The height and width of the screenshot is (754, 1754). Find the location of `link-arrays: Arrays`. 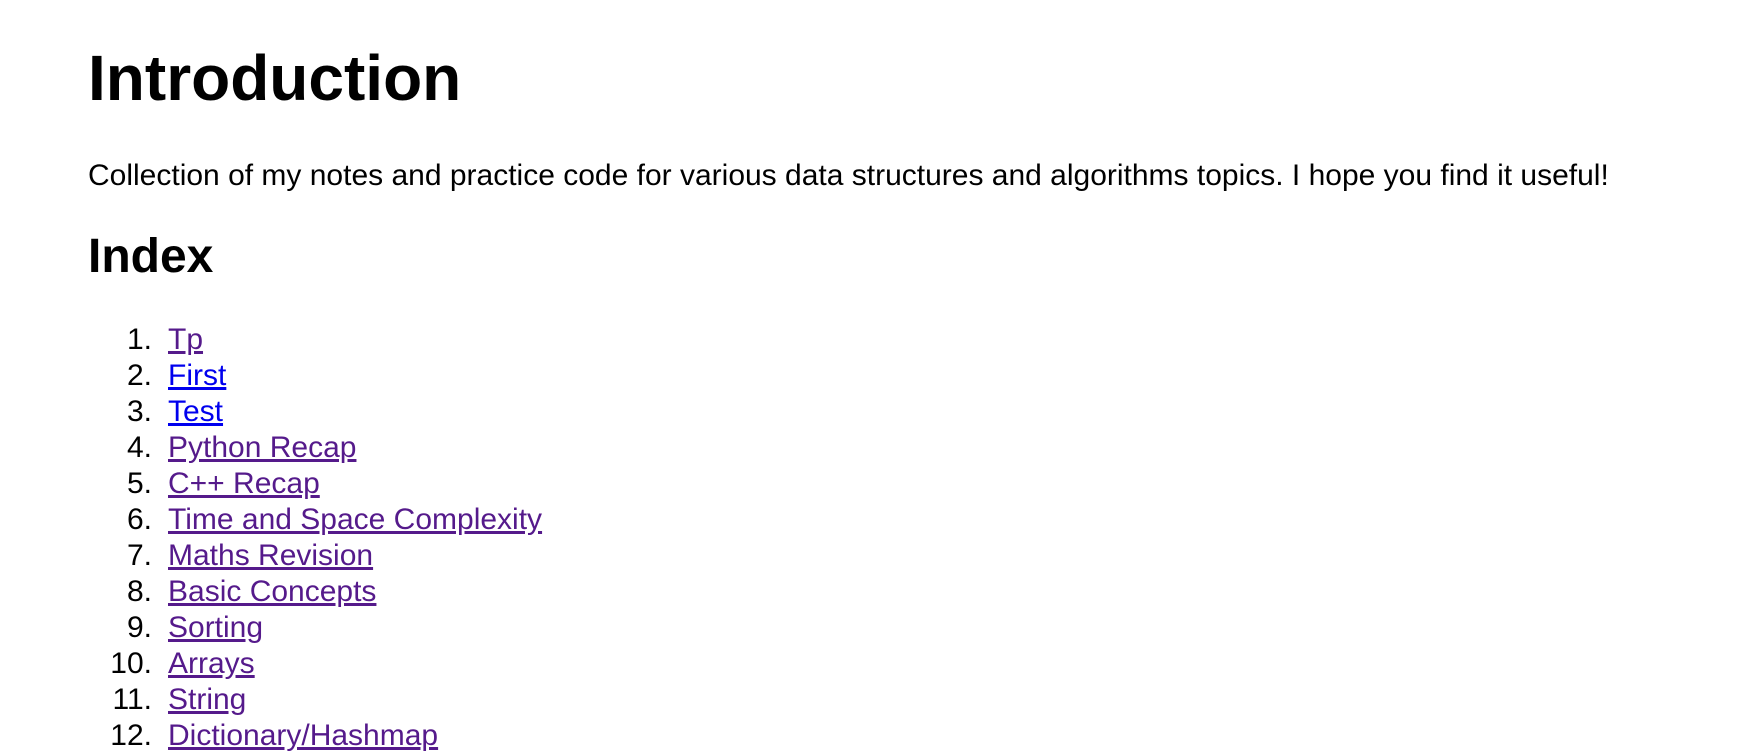

link-arrays: Arrays is located at coordinates (211, 664).